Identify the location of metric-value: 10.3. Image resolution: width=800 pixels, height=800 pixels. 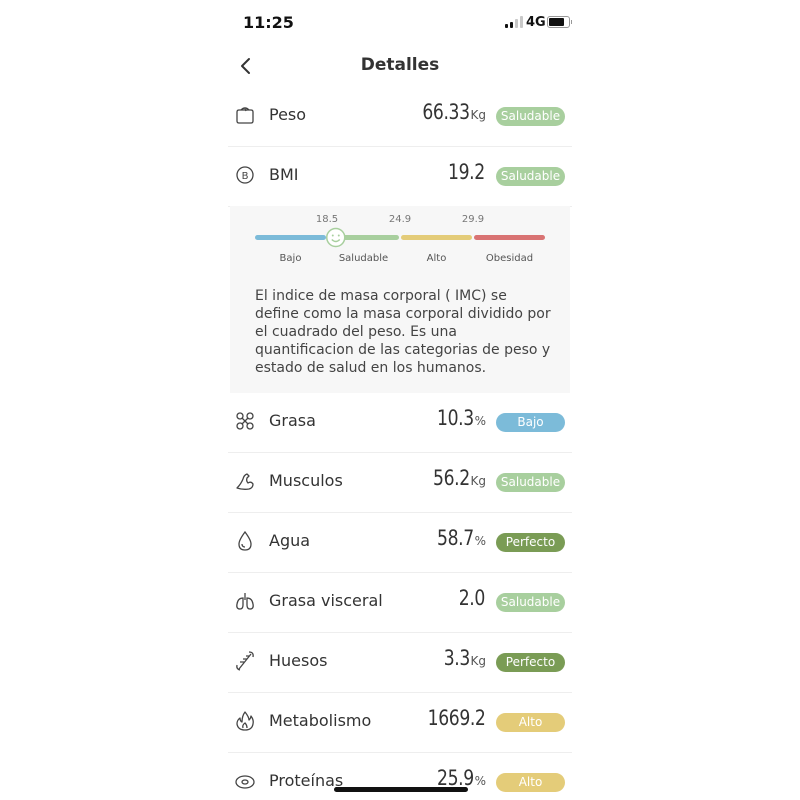
(455, 418).